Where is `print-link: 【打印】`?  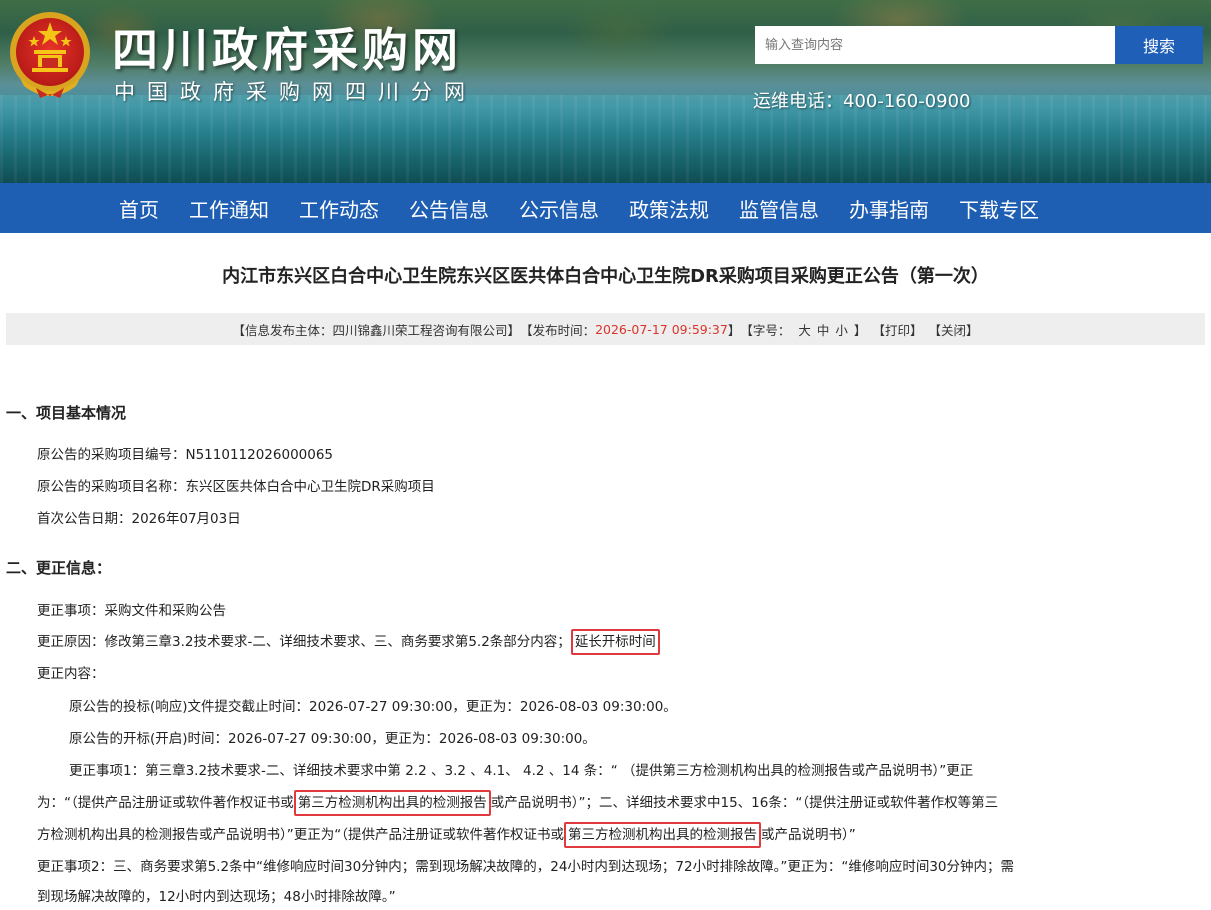 print-link: 【打印】 is located at coordinates (897, 329).